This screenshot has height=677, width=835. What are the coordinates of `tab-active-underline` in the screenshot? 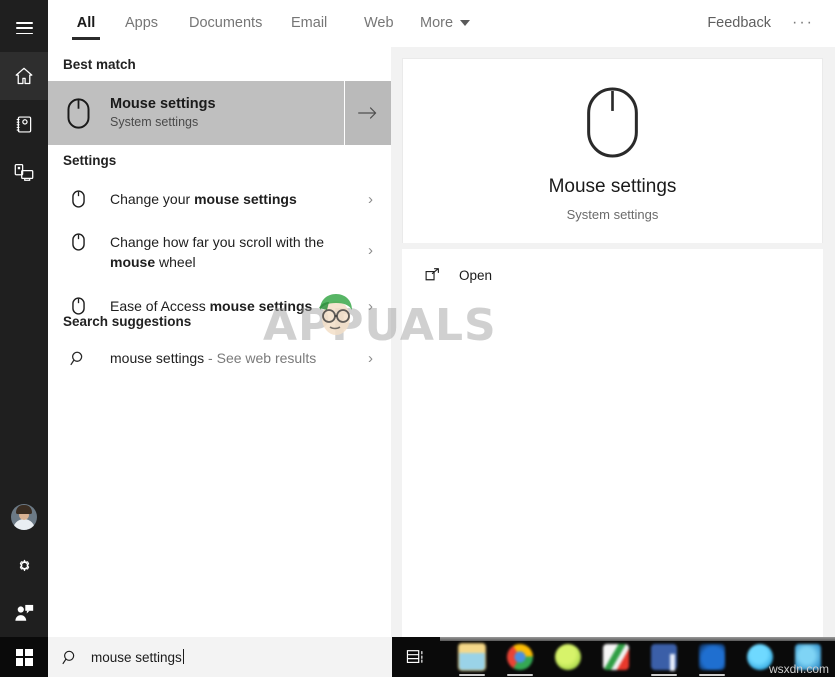 It's located at (86, 38).